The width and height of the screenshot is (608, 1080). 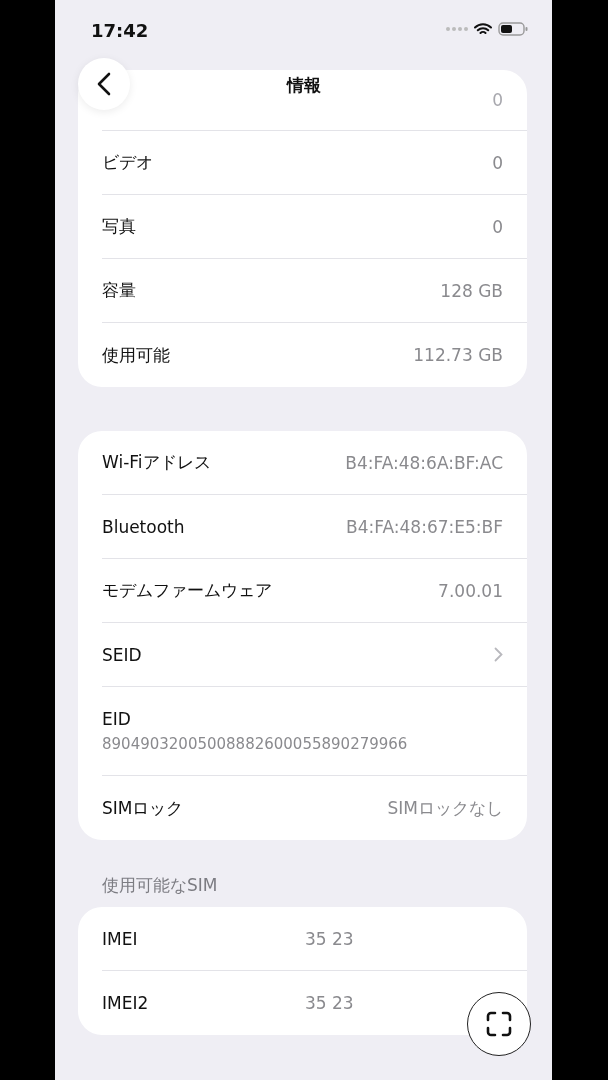 I want to click on row-value: 89049032005008882600055890279966, so click(x=255, y=744).